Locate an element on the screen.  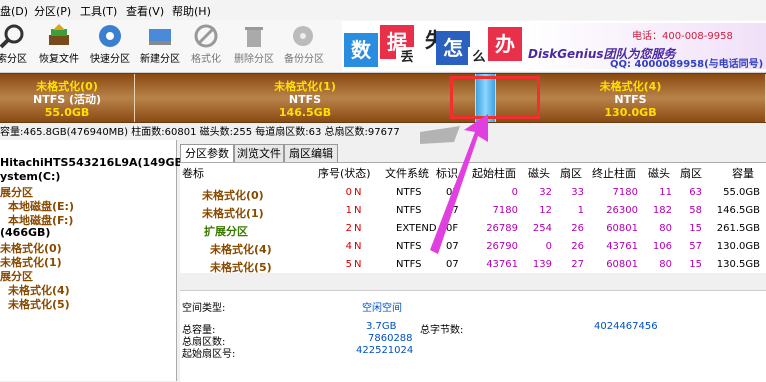
row-cell-ec: 60801 is located at coordinates (622, 264).